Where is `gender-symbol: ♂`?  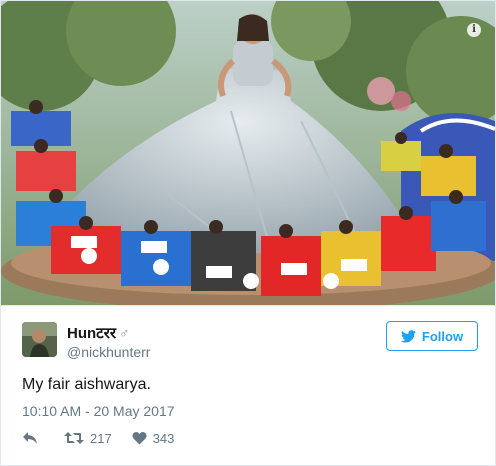 gender-symbol: ♂ is located at coordinates (124, 333).